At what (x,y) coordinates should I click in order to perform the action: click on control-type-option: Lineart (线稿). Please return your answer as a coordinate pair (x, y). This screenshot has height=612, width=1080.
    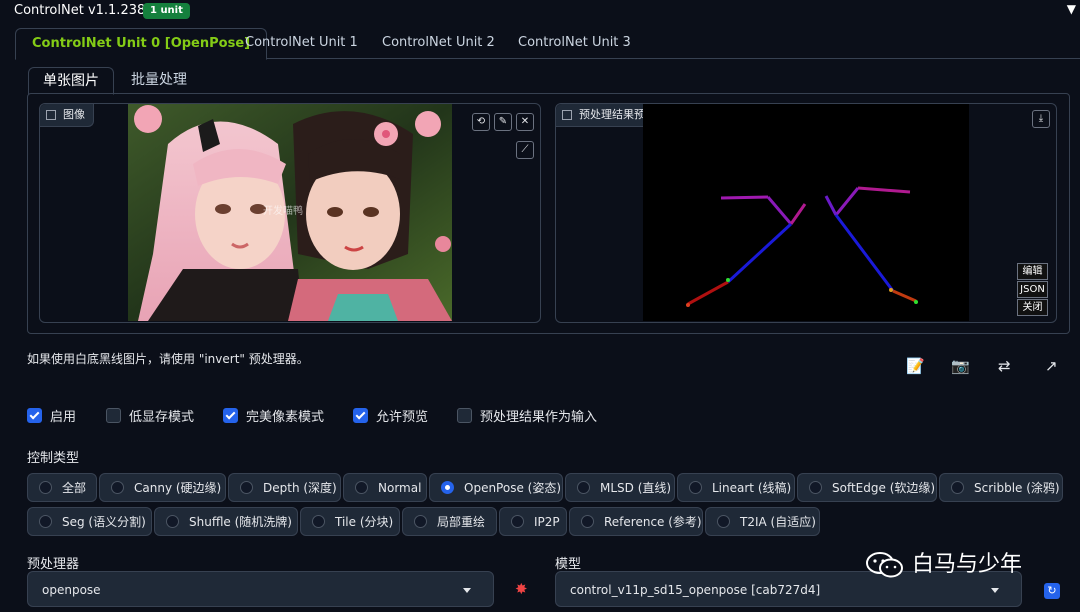
    Looking at the image, I should click on (736, 487).